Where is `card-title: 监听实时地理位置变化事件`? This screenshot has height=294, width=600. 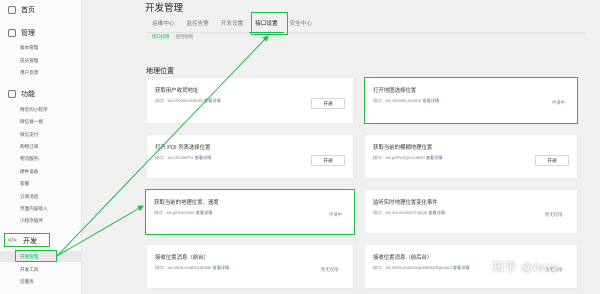 card-title: 监听实时地理位置变化事件 is located at coordinates (405, 203).